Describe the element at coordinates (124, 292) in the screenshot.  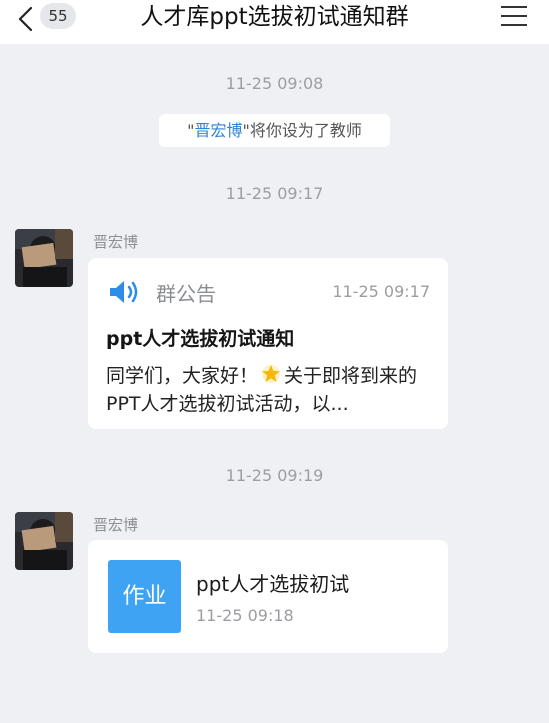
I see `speaker-icon` at that location.